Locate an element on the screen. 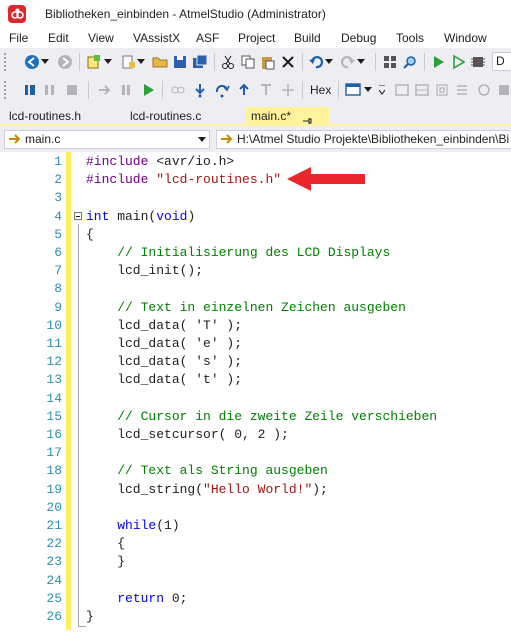 The height and width of the screenshot is (643, 511). code-line: 20 is located at coordinates (255, 508).